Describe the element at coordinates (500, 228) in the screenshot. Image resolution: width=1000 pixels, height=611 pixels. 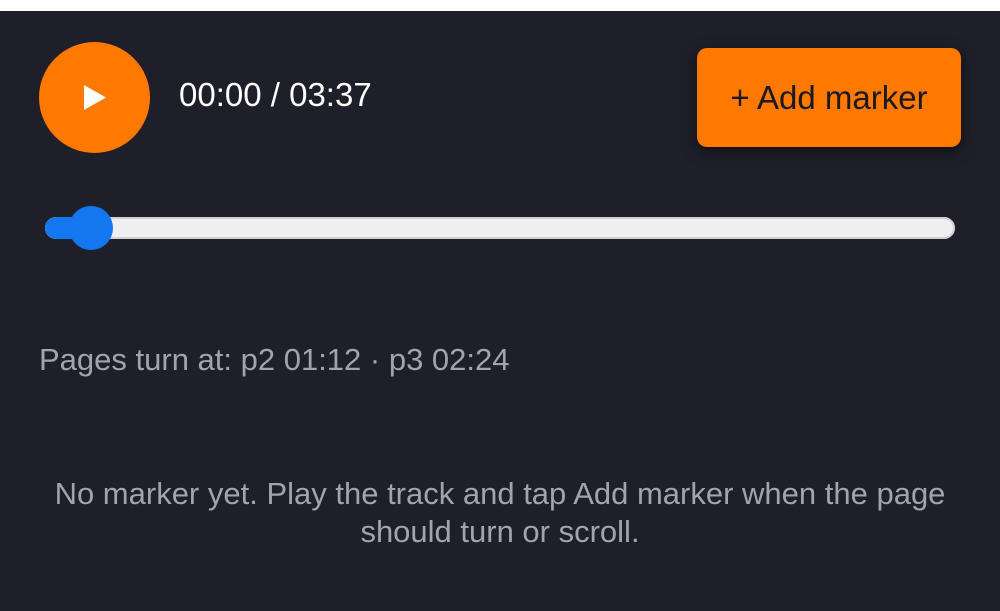
I see `seek-slider` at that location.